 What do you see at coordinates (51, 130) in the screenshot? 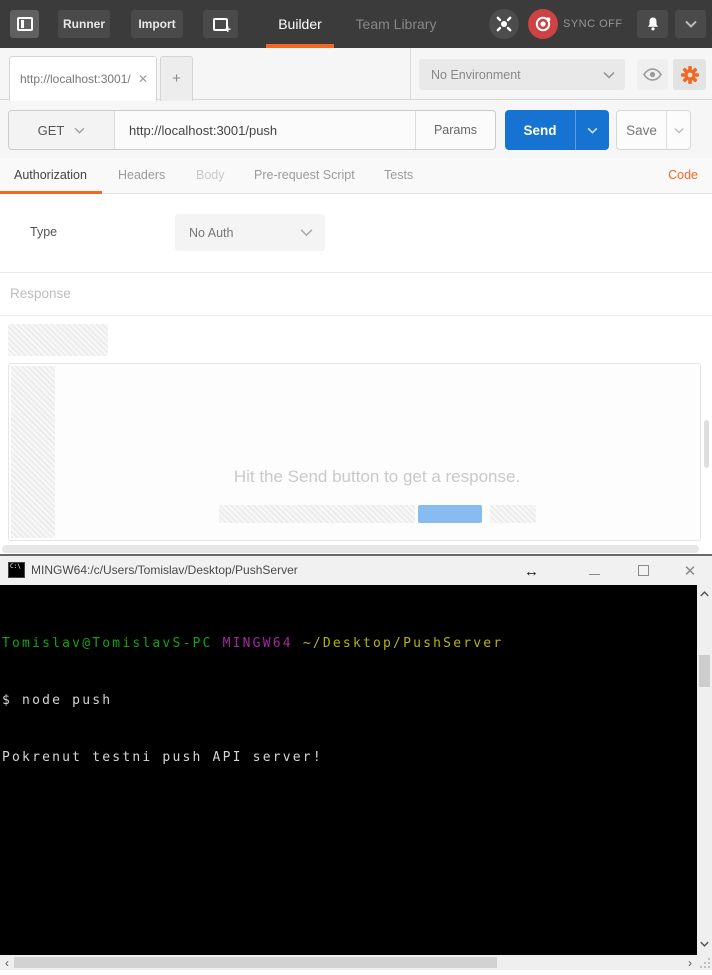
I see `method-value: GET` at bounding box center [51, 130].